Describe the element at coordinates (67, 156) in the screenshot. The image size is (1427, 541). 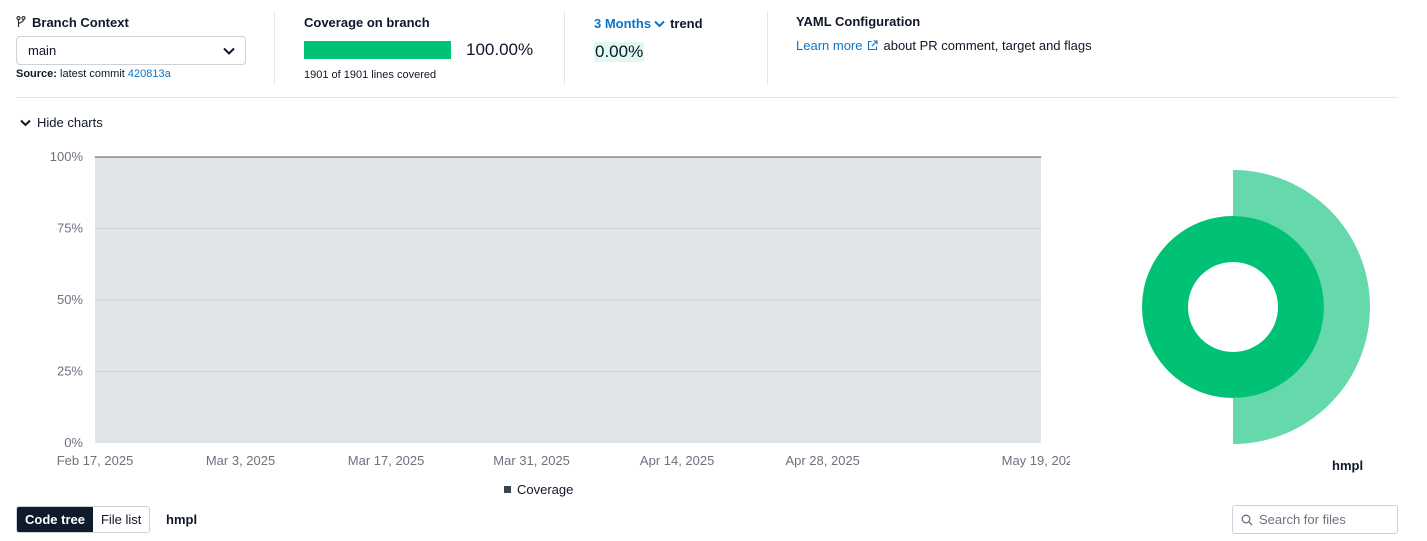
I see `y-tick-label: 100%` at that location.